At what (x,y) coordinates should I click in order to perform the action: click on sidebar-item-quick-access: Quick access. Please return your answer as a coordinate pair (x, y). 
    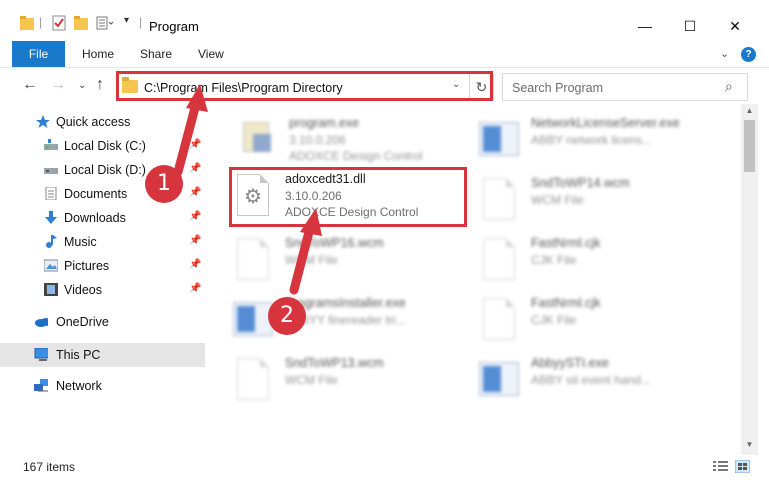
    Looking at the image, I should click on (102, 122).